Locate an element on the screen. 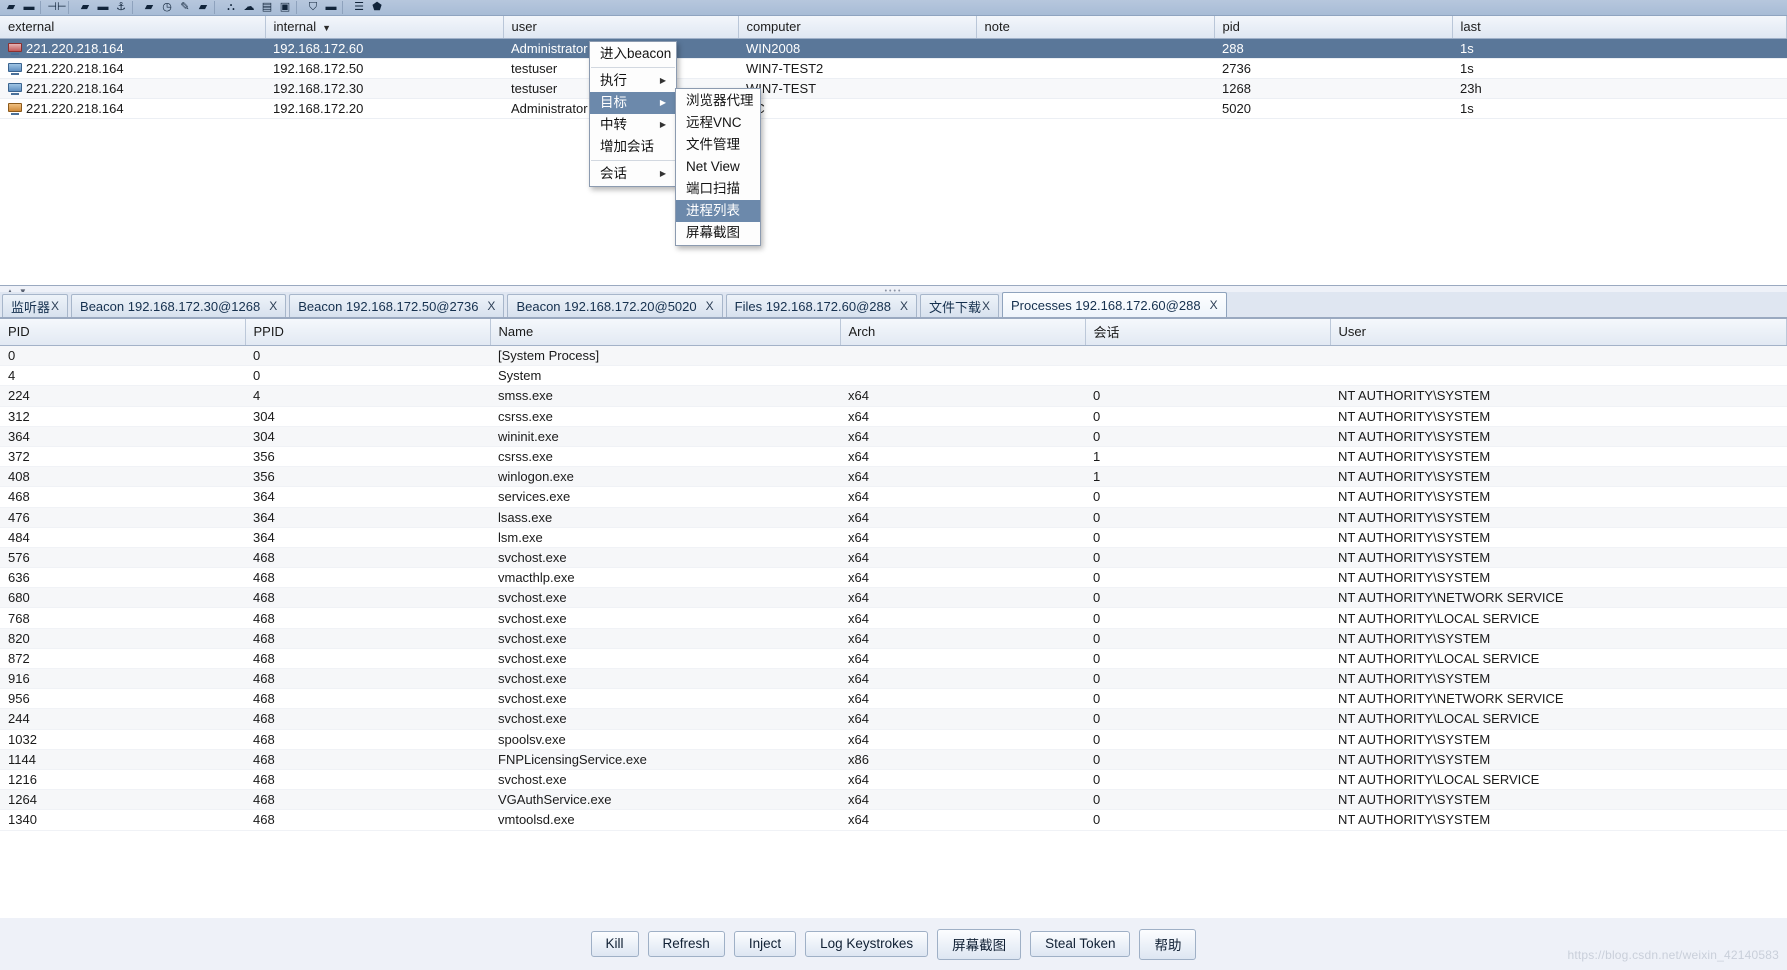 This screenshot has height=970, width=1787. menu-item-6: 屏幕截图 is located at coordinates (718, 233).